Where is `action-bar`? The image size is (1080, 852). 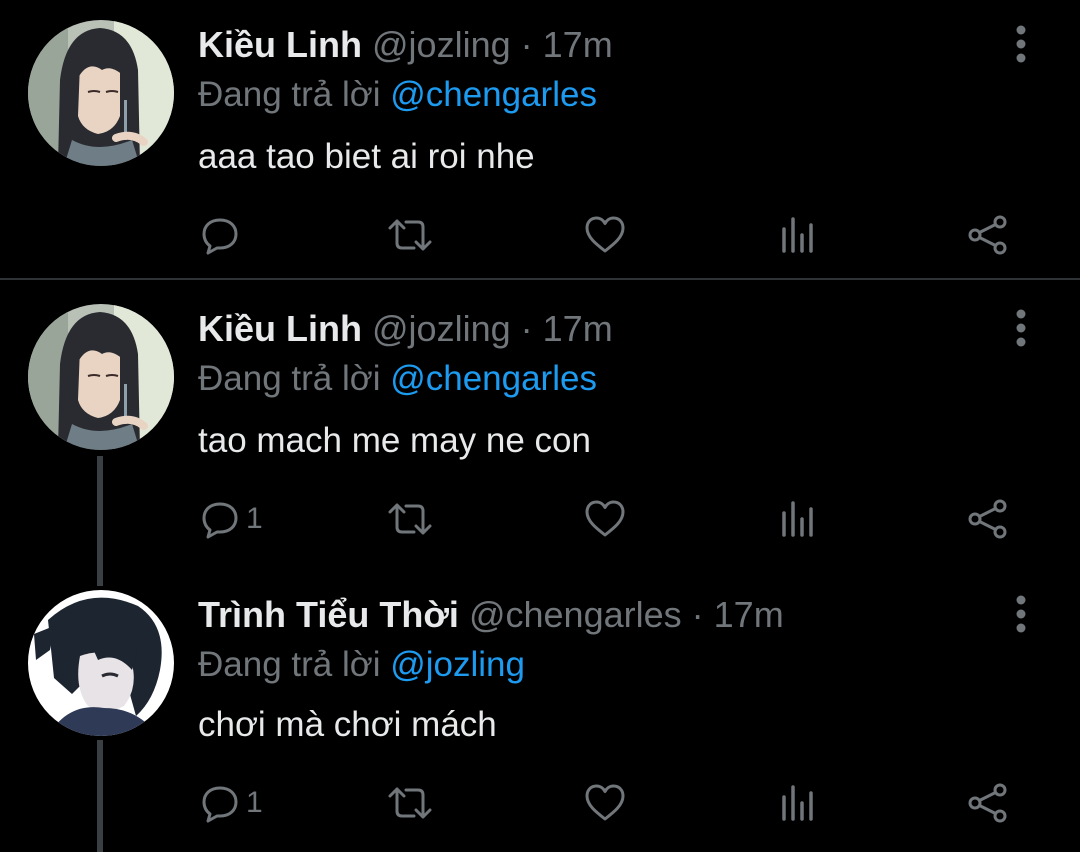
action-bar is located at coordinates (540, 235).